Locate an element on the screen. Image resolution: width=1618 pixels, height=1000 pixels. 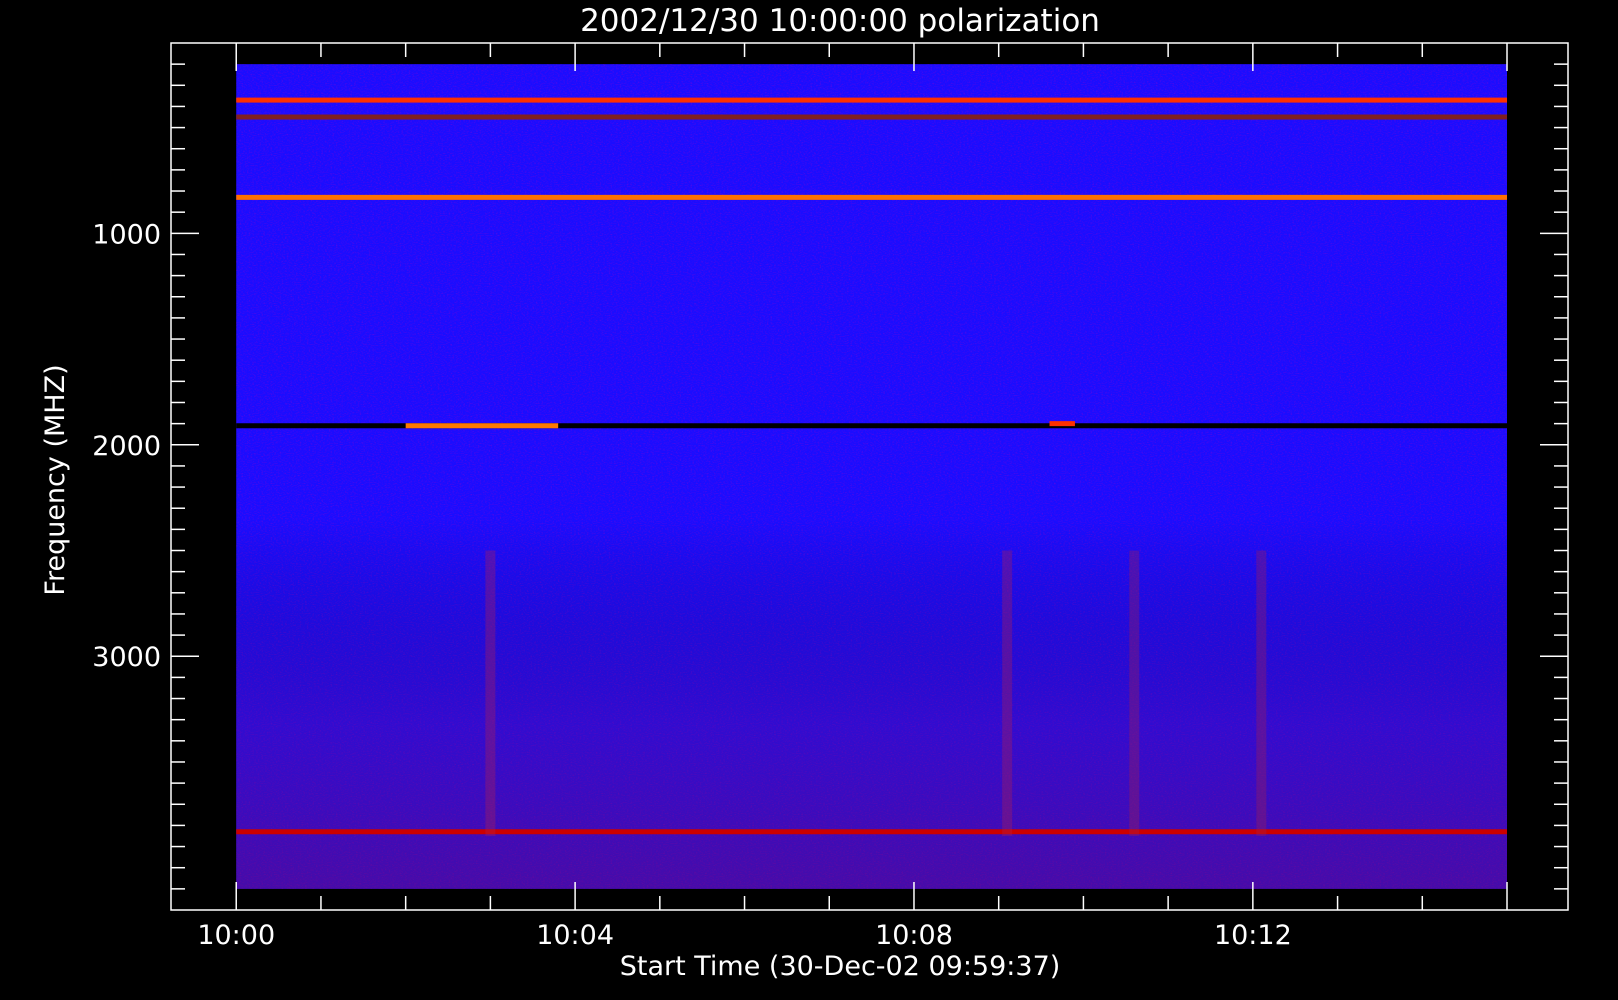
x-tick-label: 10:00 is located at coordinates (236, 935).